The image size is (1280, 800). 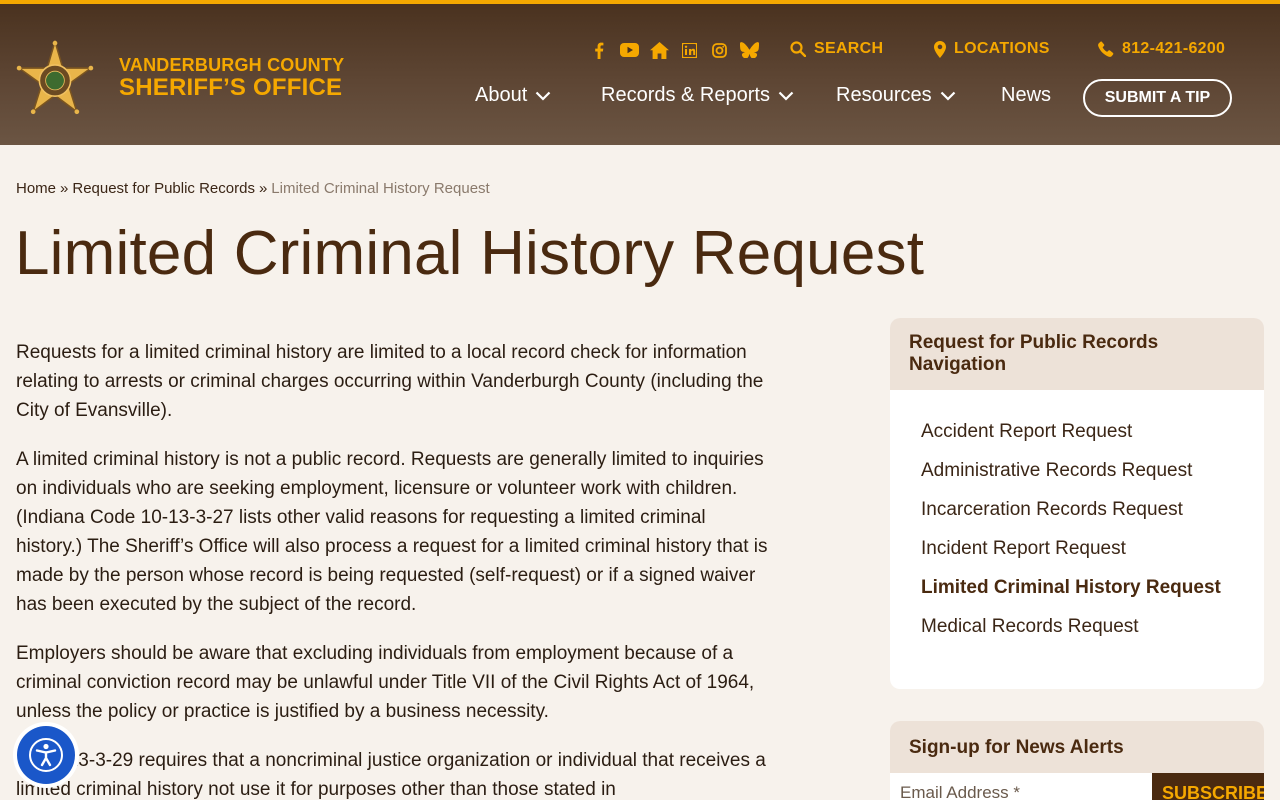 I want to click on bluesky-icon, so click(x=749, y=50).